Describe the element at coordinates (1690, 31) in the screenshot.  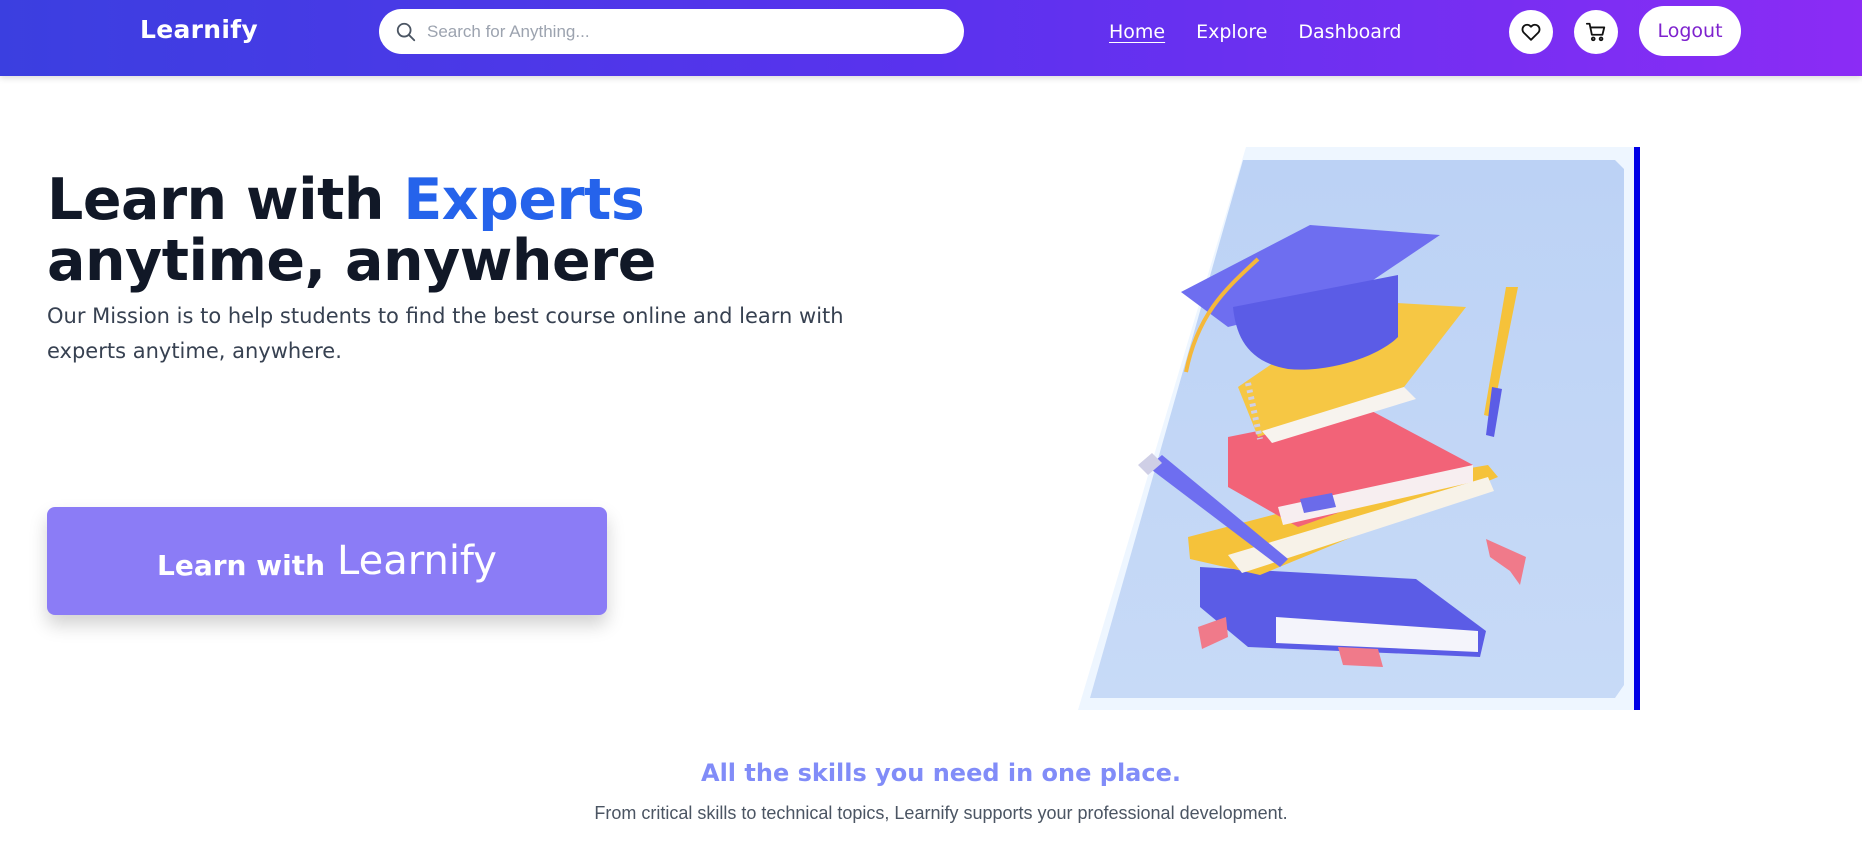
I see `logout-button: Logout` at that location.